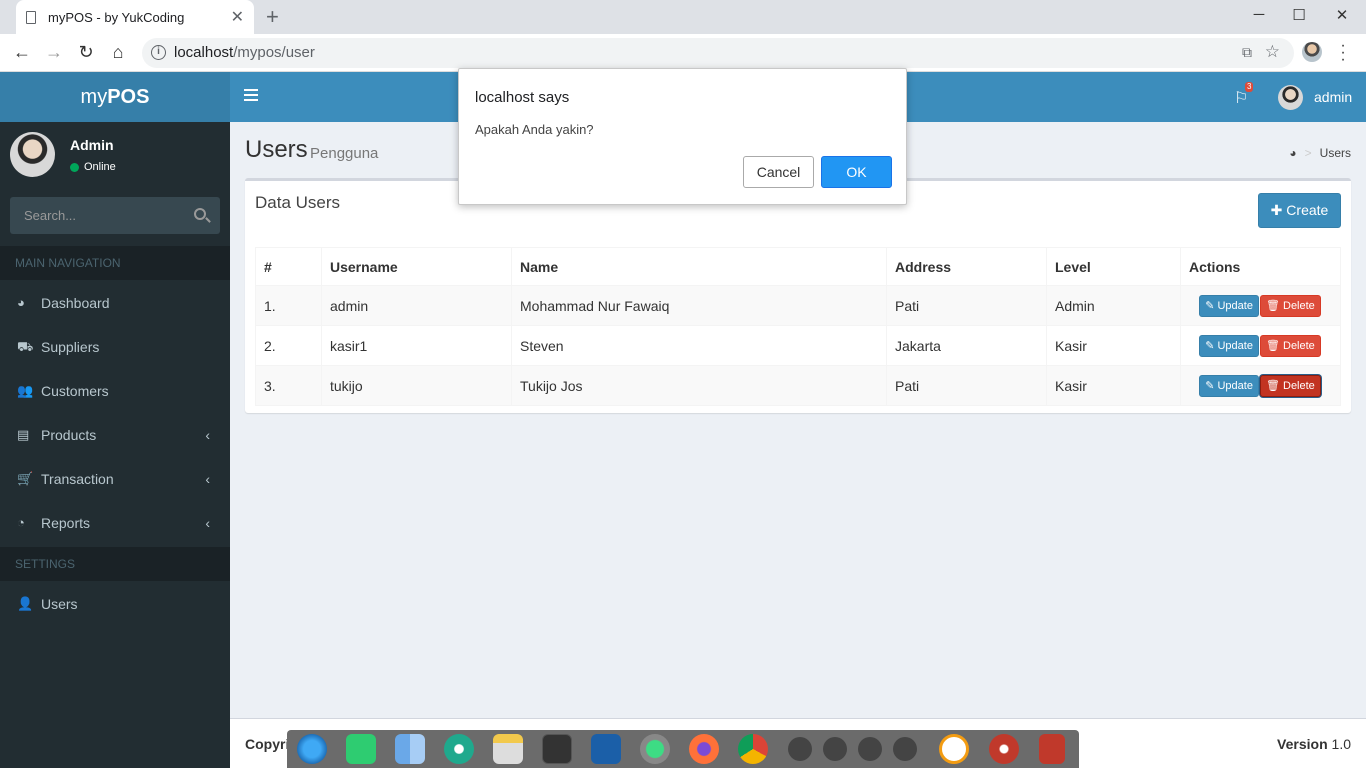 This screenshot has height=768, width=1366. What do you see at coordinates (1249, 87) in the screenshot?
I see `notification-badge: 3` at bounding box center [1249, 87].